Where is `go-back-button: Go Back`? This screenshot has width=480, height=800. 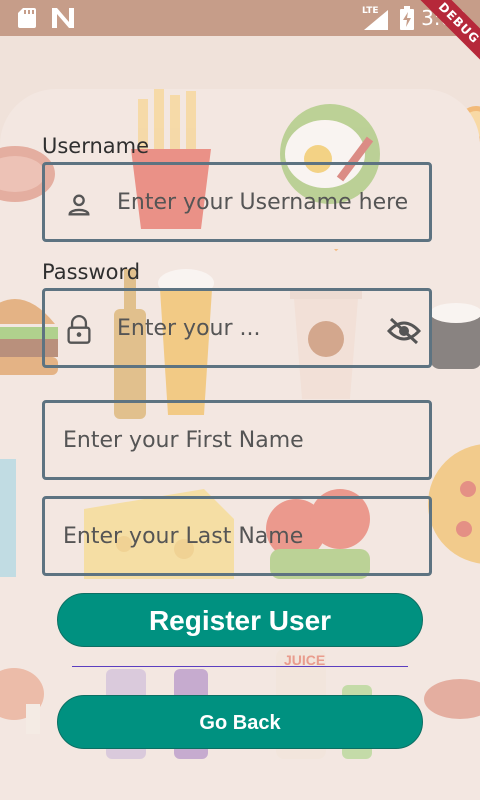 go-back-button: Go Back is located at coordinates (240, 722).